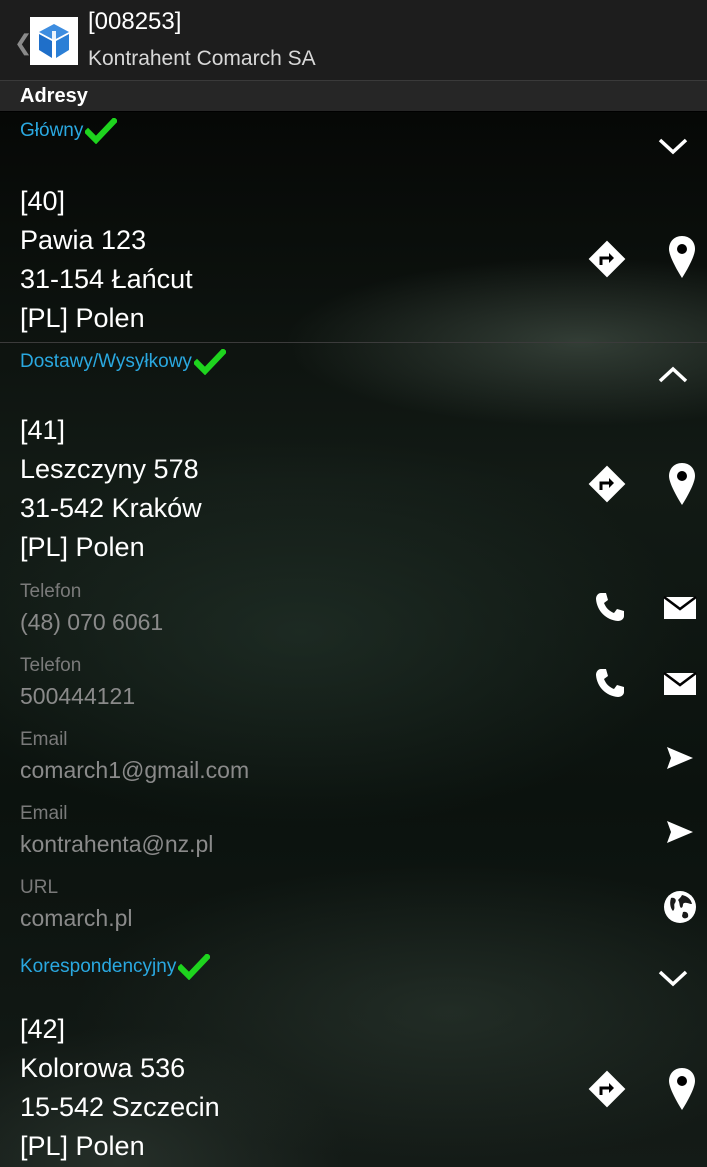  Describe the element at coordinates (92, 622) in the screenshot. I see `contact-value: (48) 070 6061` at that location.